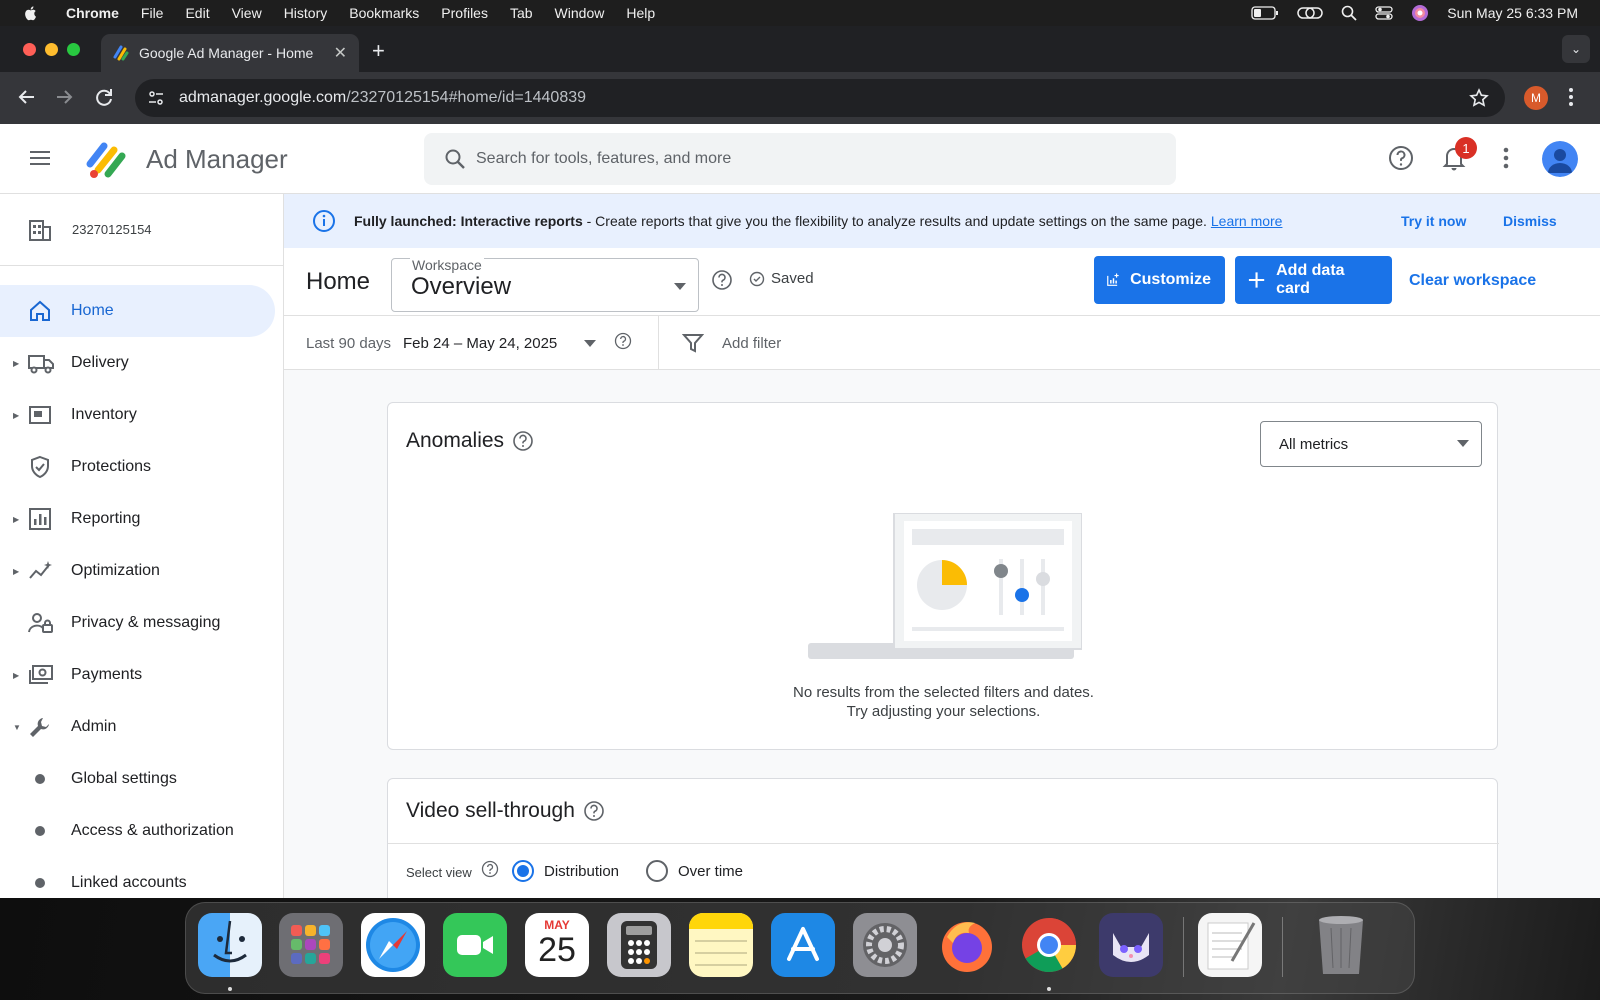 The width and height of the screenshot is (1600, 1000). I want to click on profile-avatar: M, so click(1536, 98).